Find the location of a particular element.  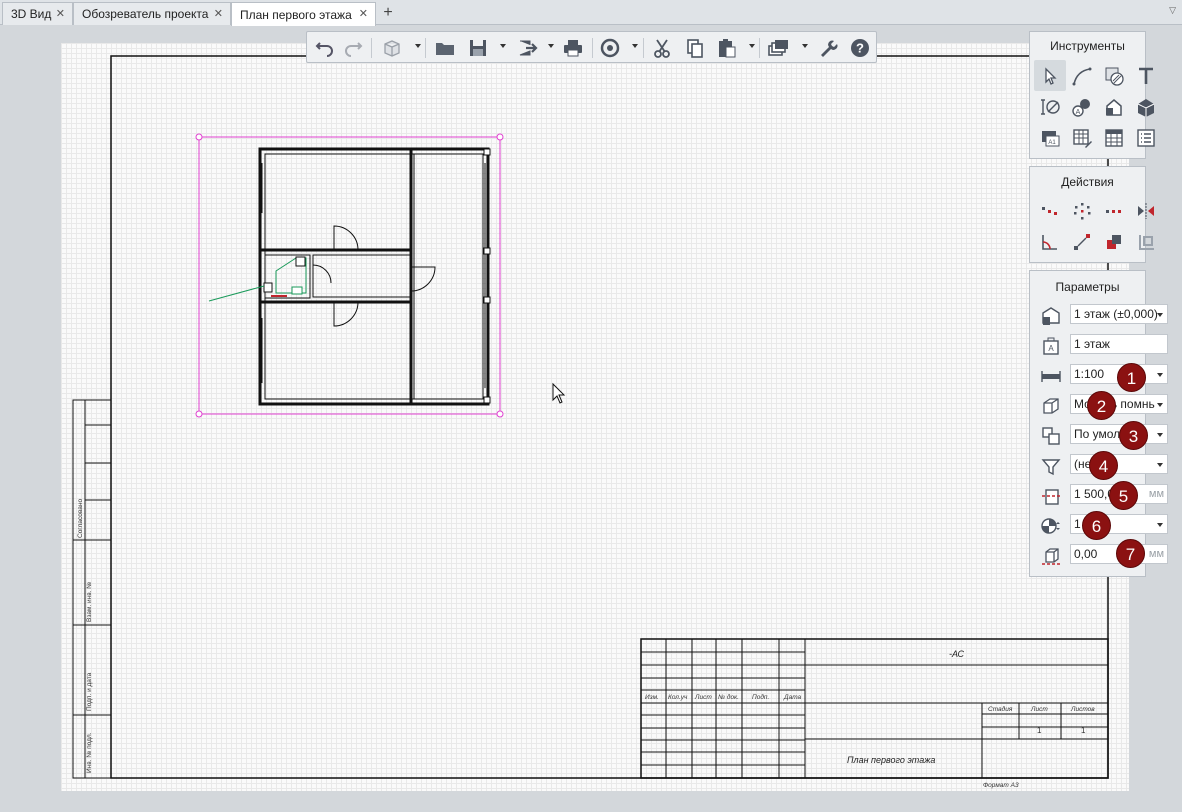

tb-col-header: Кол.уч is located at coordinates (678, 697).